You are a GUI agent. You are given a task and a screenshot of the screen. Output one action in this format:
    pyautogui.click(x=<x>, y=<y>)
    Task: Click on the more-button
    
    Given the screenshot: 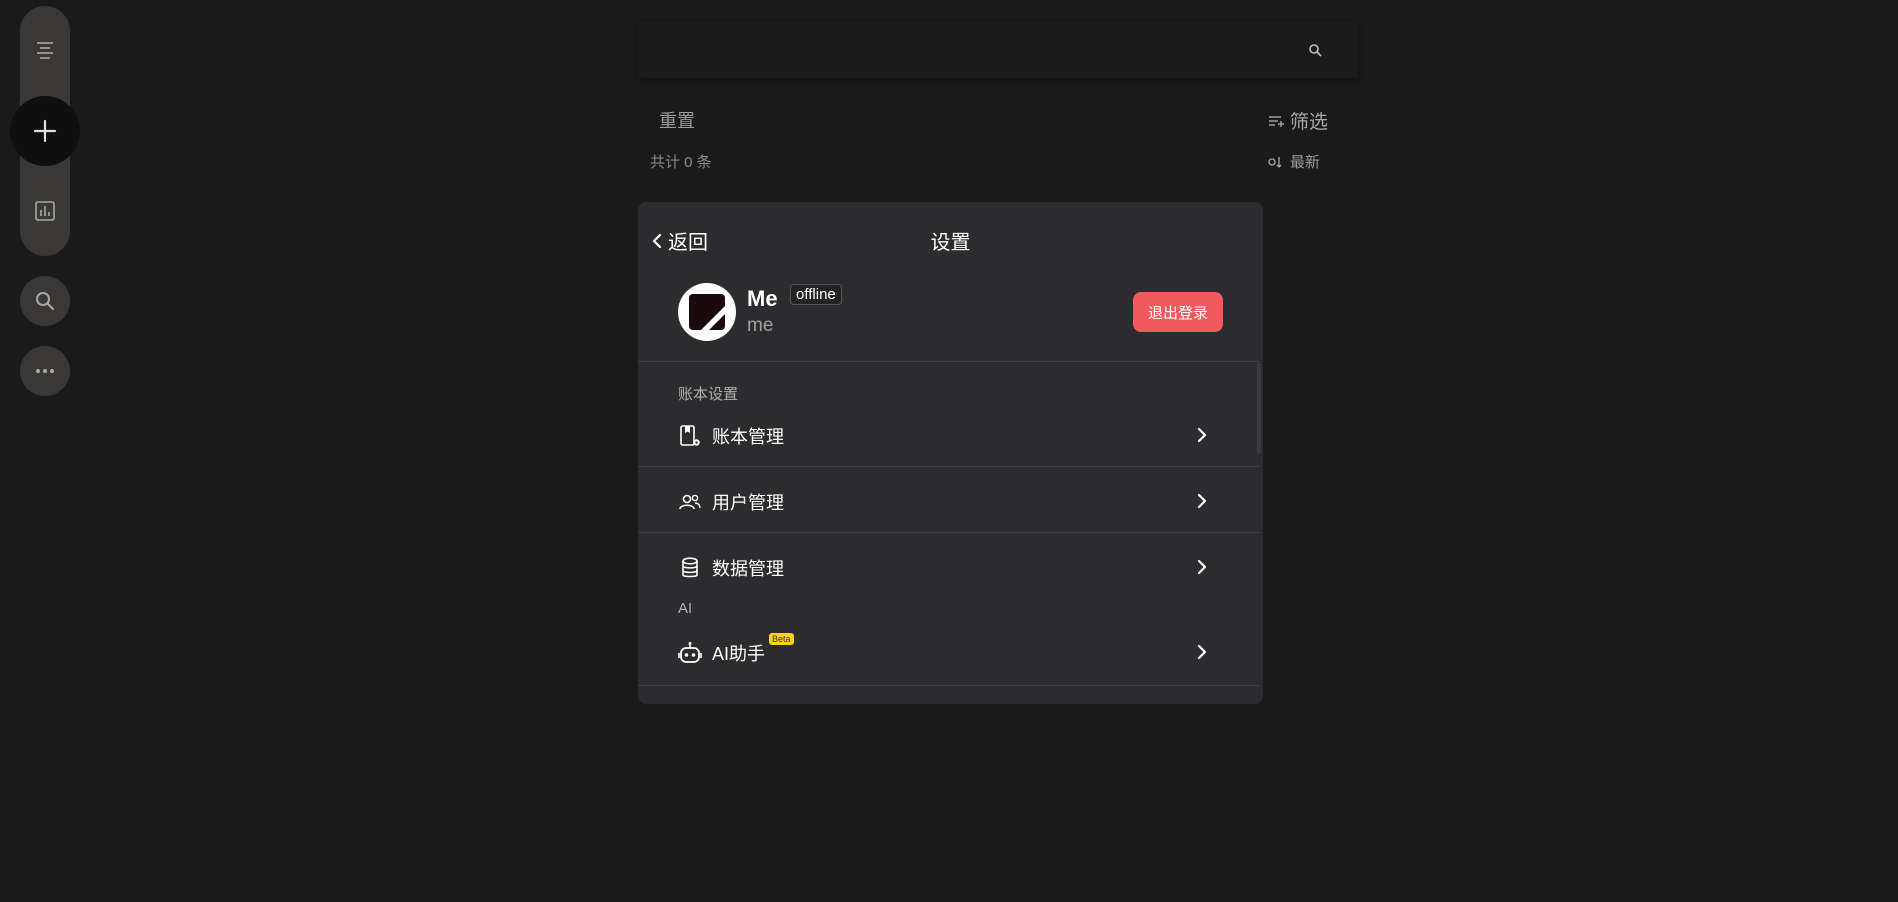 What is the action you would take?
    pyautogui.click(x=45, y=371)
    